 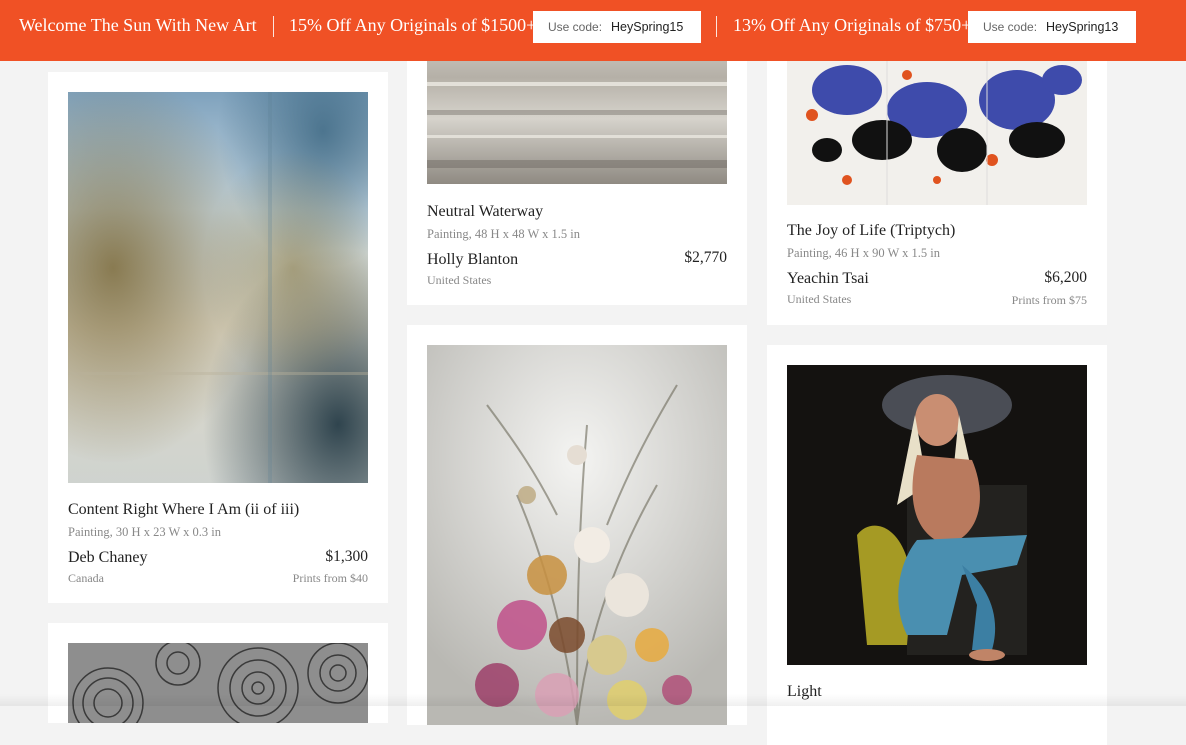 I want to click on artwork-meta: Painting, 46 H x 90 W x 1.5 in, so click(x=864, y=253).